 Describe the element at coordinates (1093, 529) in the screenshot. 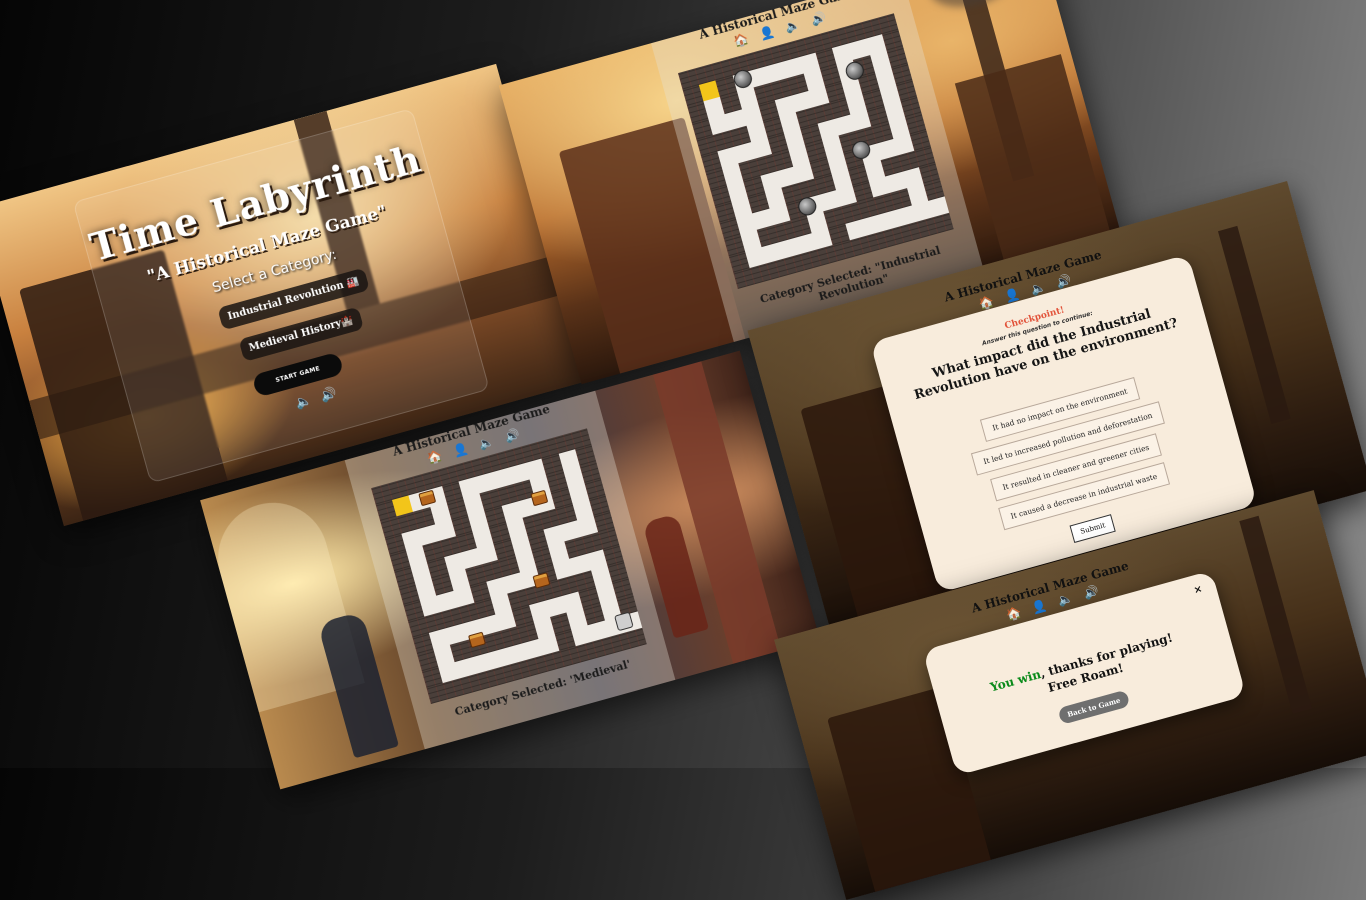

I see `submit-button: Submit` at that location.